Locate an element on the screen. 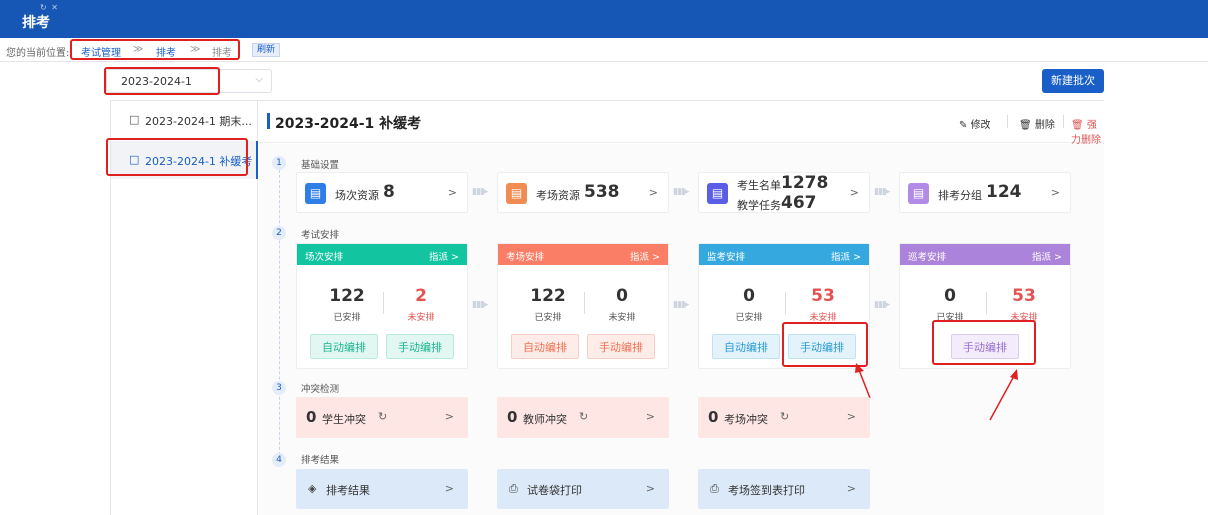 The height and width of the screenshot is (515, 1208). new-batch-button: 新建批次 is located at coordinates (1073, 81).